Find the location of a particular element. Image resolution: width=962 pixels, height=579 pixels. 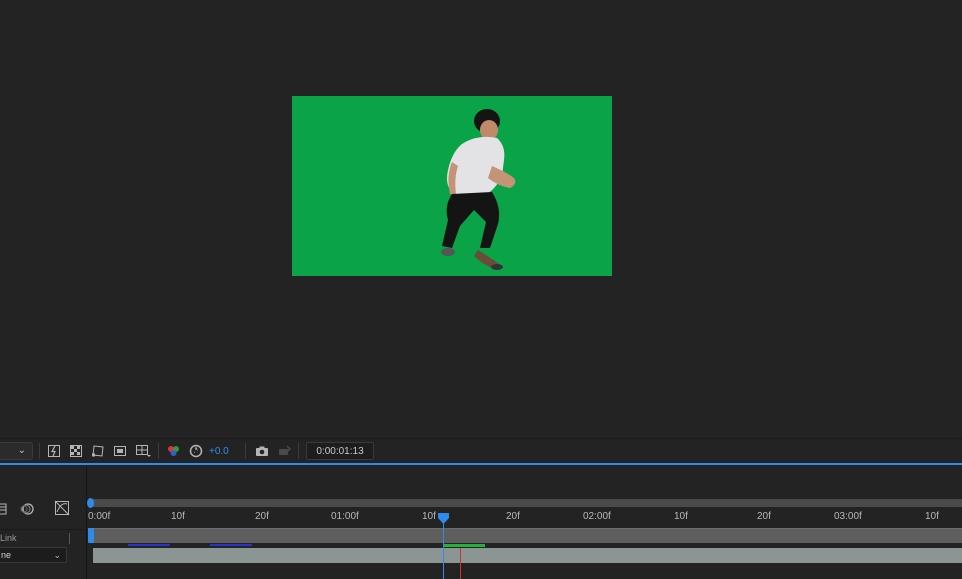

show-snapshot-button is located at coordinates (284, 451).